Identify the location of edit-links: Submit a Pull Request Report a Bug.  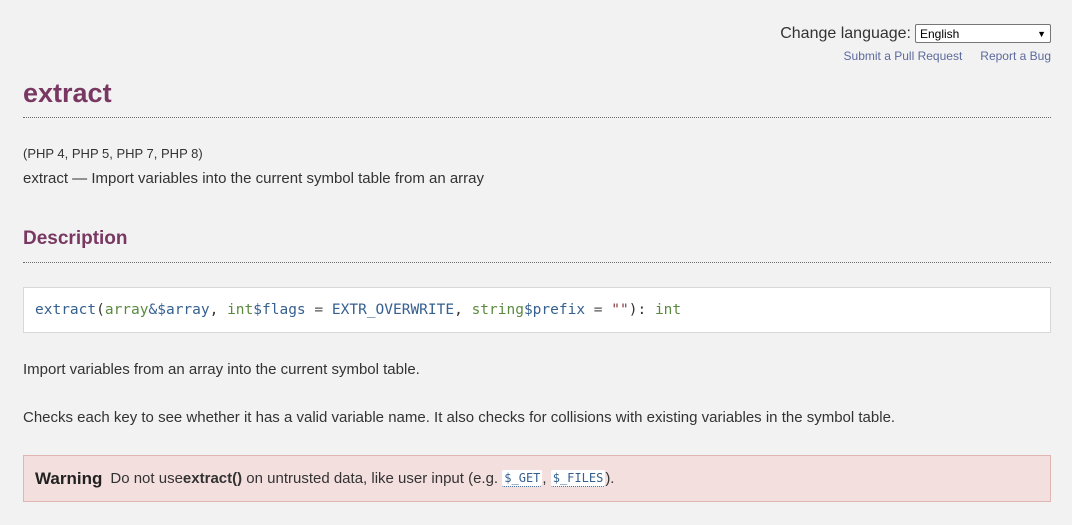
(915, 56).